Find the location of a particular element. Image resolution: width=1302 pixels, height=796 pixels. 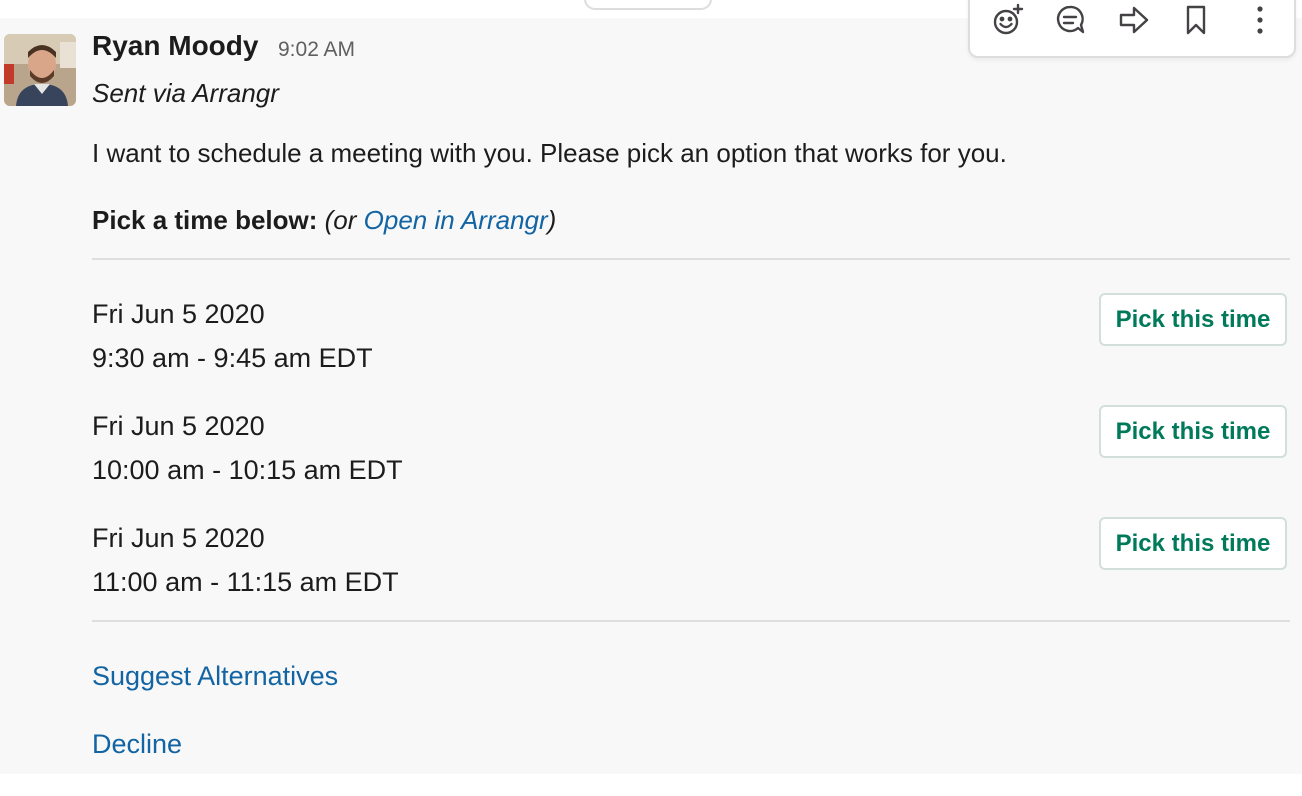

reply-thread-icon is located at coordinates (1070, 20).